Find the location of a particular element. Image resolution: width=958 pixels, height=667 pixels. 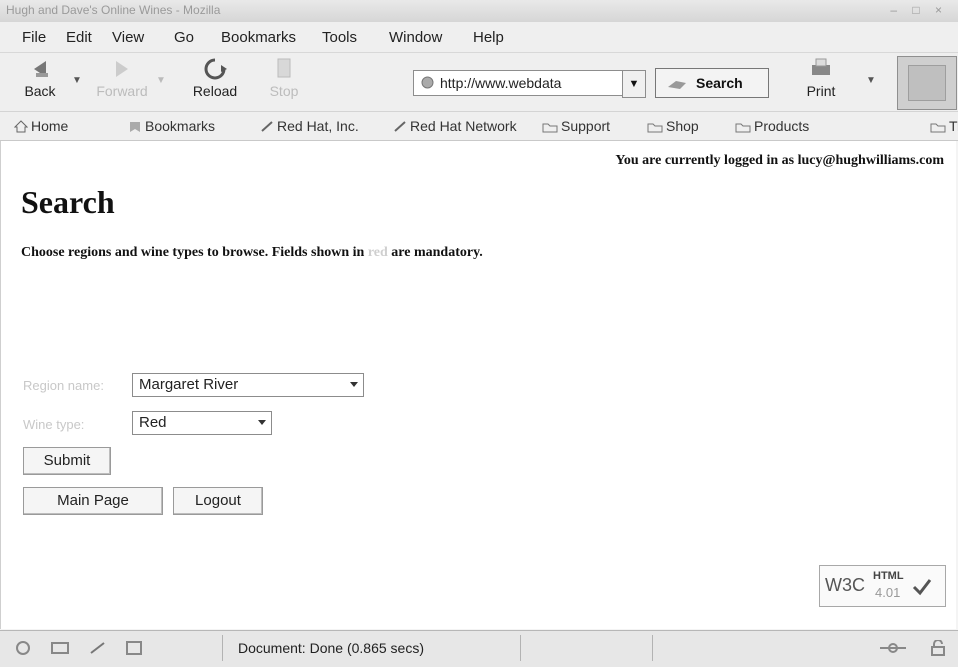

bookmark-redhat-inc: Red Hat, Inc. is located at coordinates (309, 126).